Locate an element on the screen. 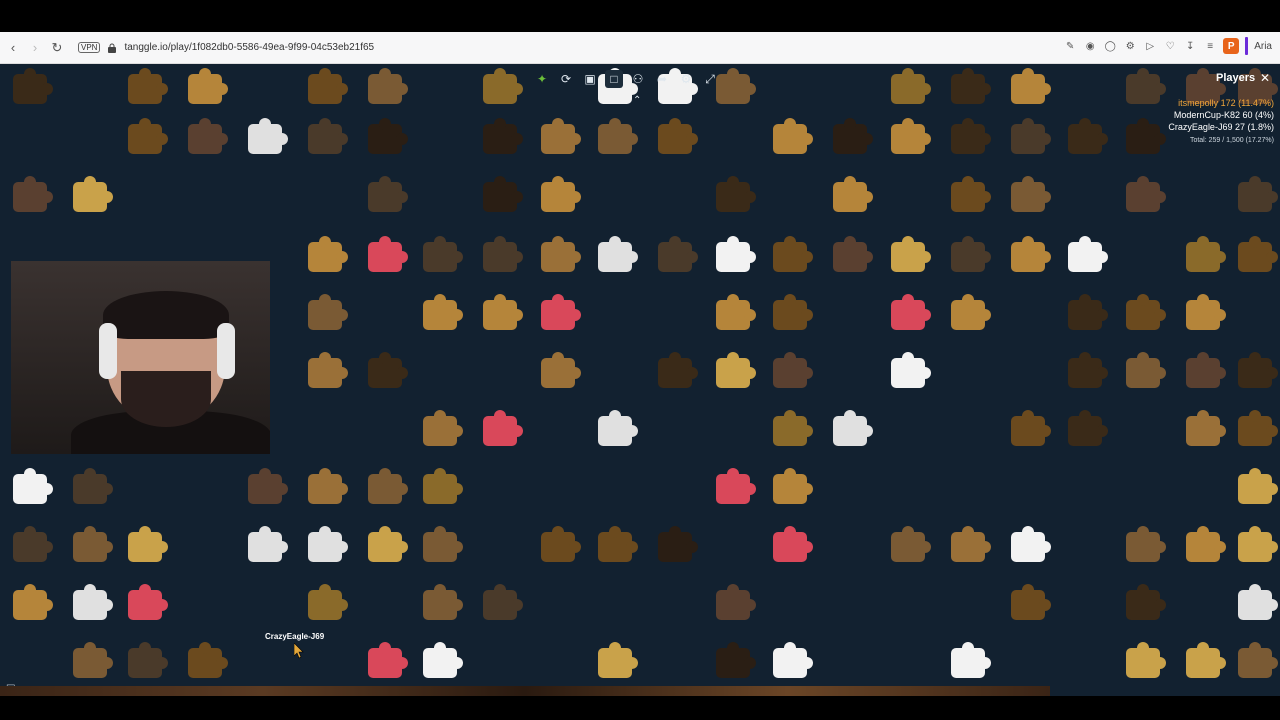  share-icon: ➦ is located at coordinates (662, 79).